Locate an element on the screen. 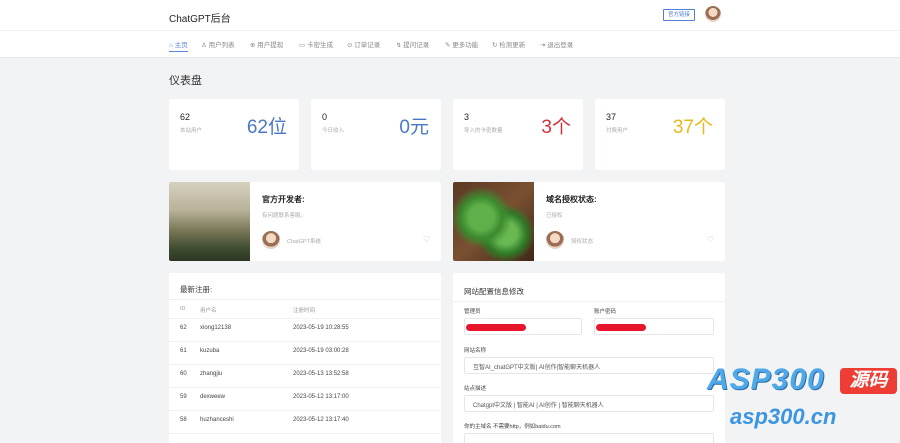  cell-id: 60 is located at coordinates (183, 374).